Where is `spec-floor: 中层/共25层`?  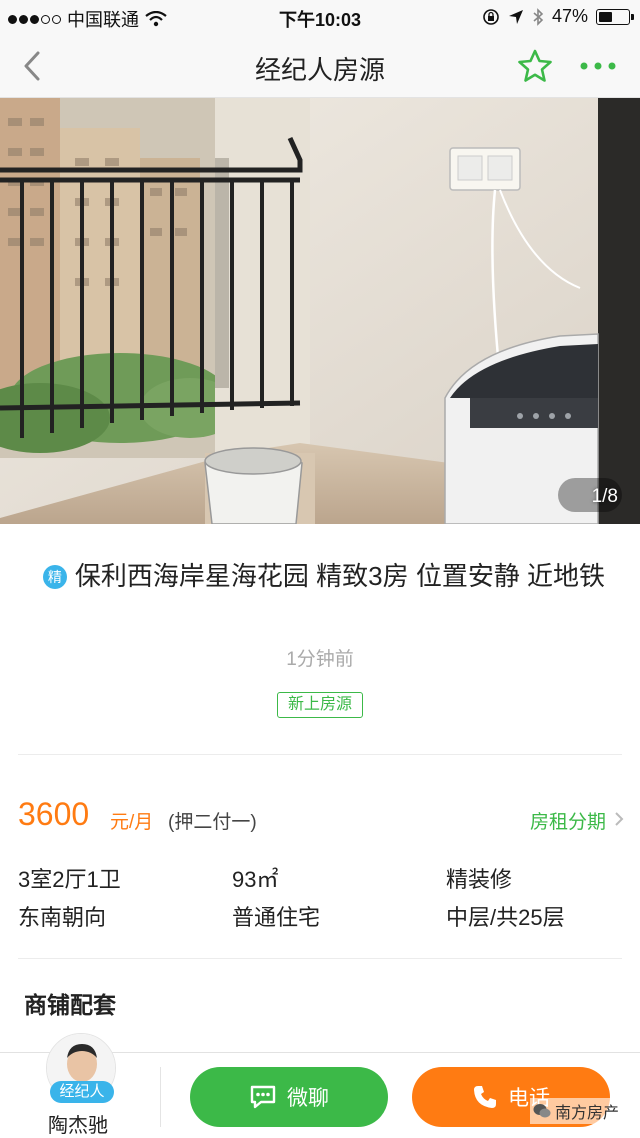
spec-floor: 中层/共25层 is located at coordinates (505, 917).